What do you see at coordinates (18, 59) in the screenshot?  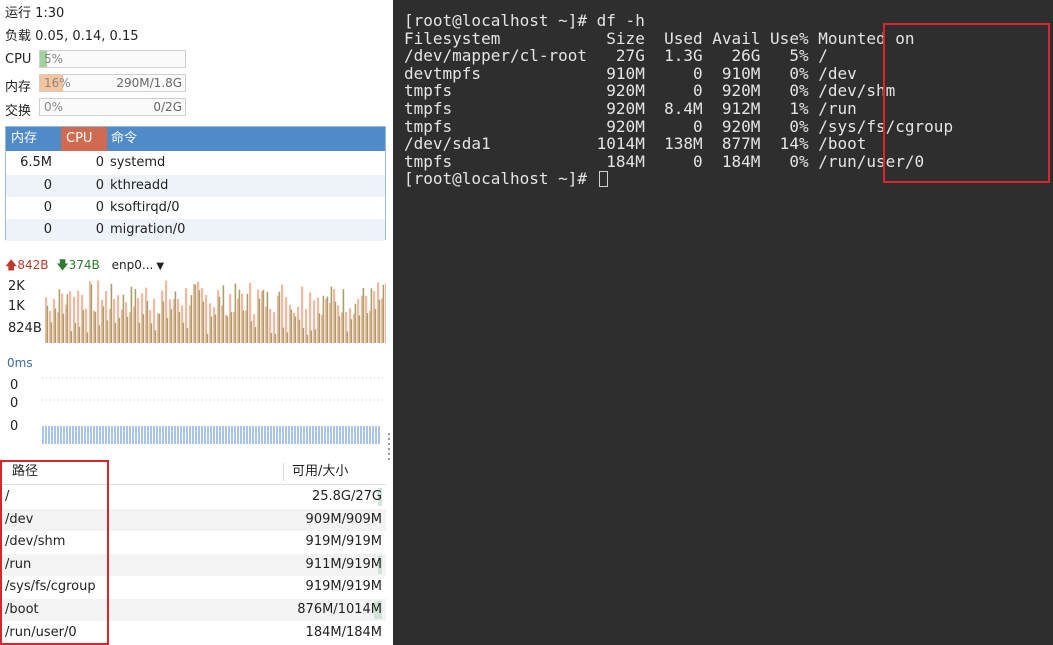 I see `cpu-label: CPU` at bounding box center [18, 59].